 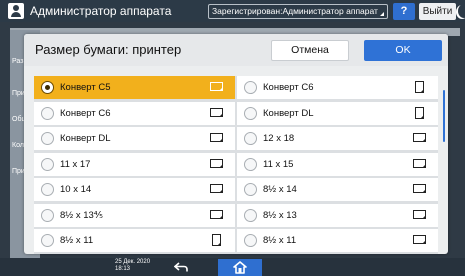 What do you see at coordinates (280, 215) in the screenshot?
I see `paper-size-label: 8½ x 13` at bounding box center [280, 215].